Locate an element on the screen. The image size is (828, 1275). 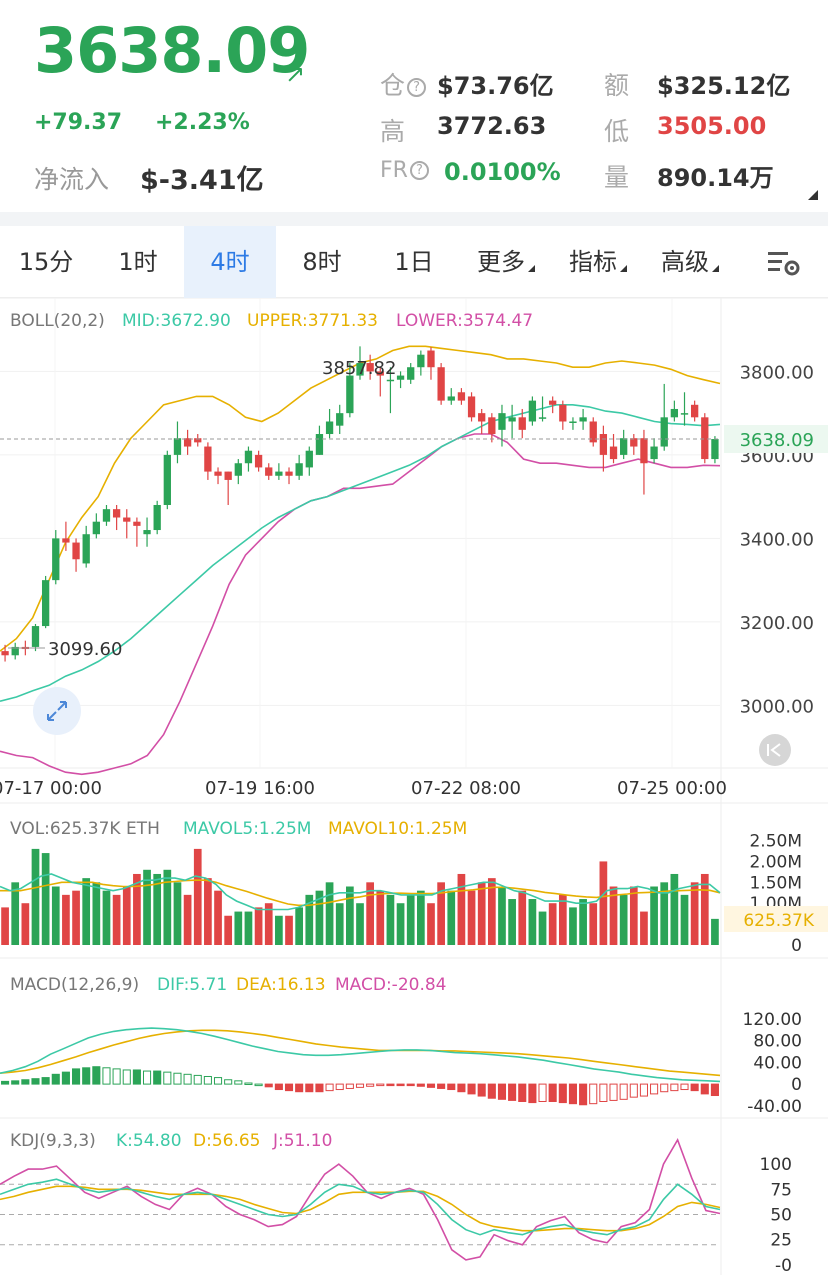
last-price: 3638.09 is located at coordinates (172, 50).